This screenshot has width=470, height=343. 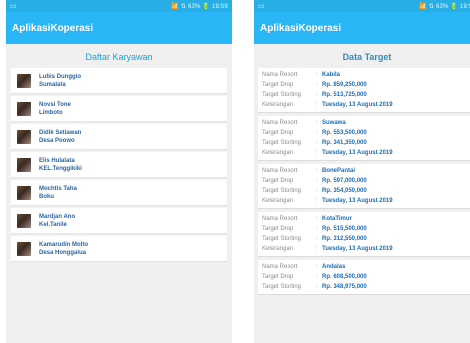 I want to click on employee-row: Mochtis Taha Boku, so click(x=119, y=193).